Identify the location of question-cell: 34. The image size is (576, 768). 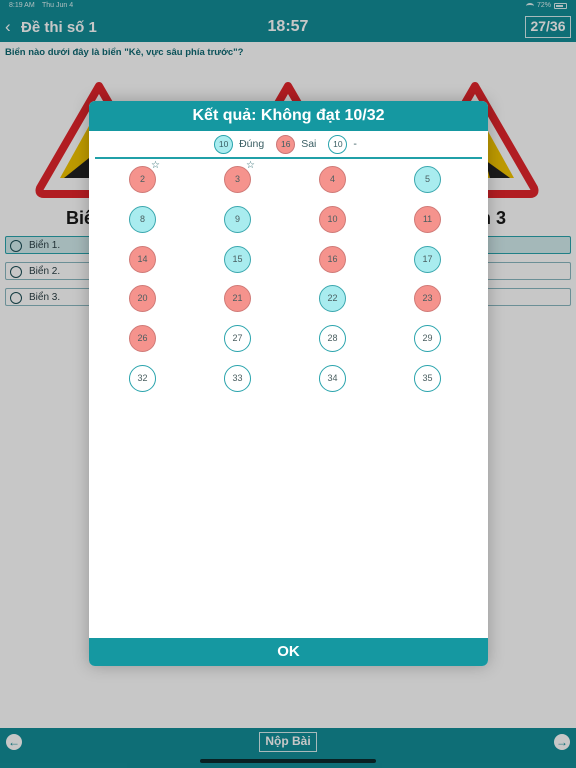
(332, 378).